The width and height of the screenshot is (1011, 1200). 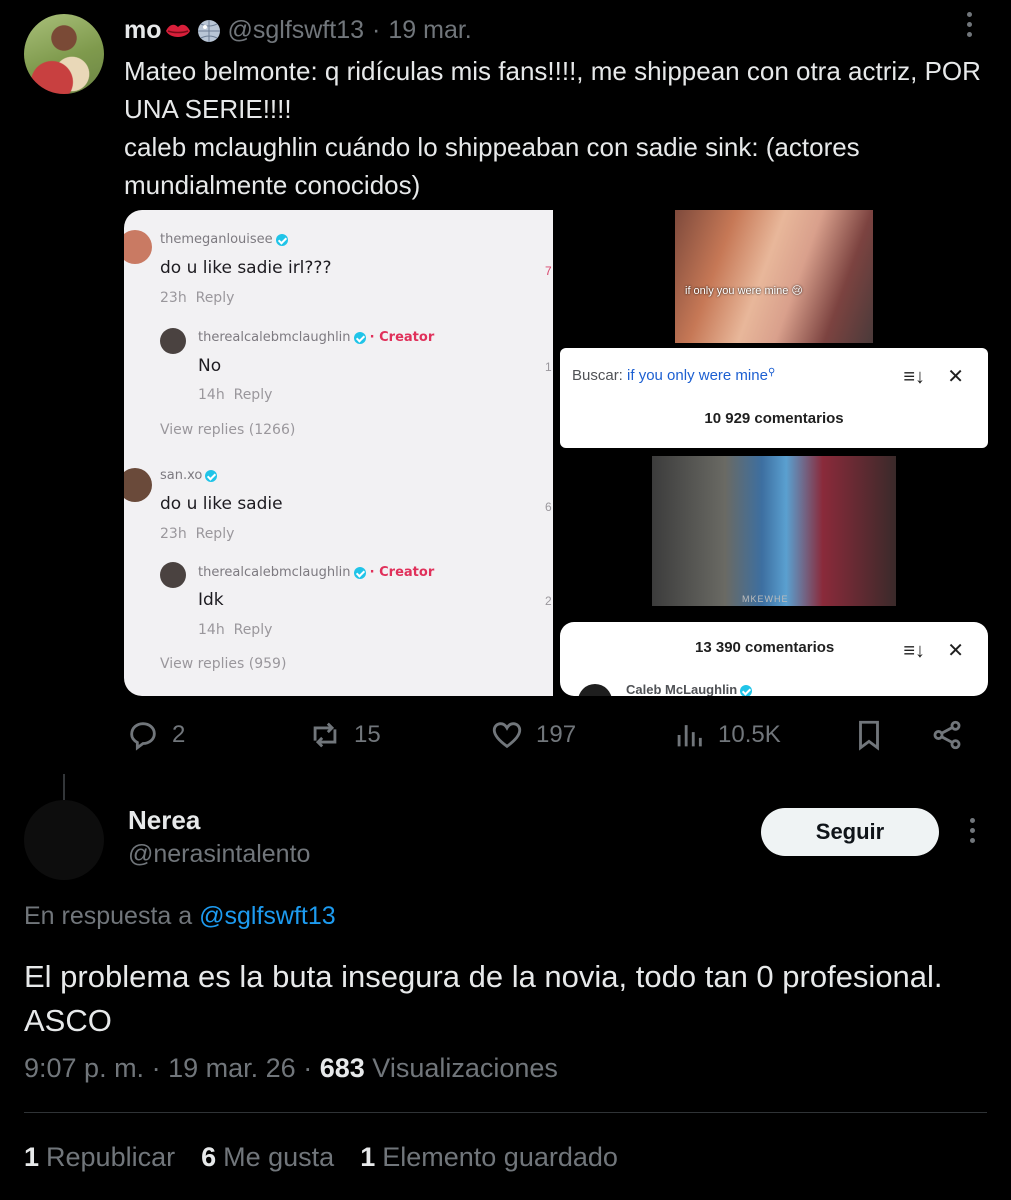 I want to click on share-button, so click(x=947, y=735).